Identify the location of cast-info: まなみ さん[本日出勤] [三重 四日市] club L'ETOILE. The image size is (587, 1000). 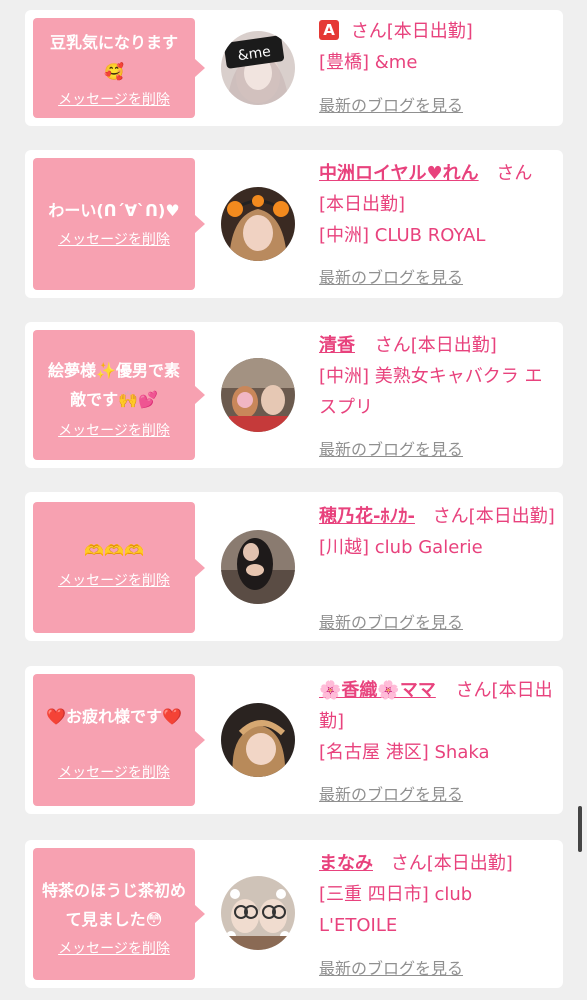
(437, 894).